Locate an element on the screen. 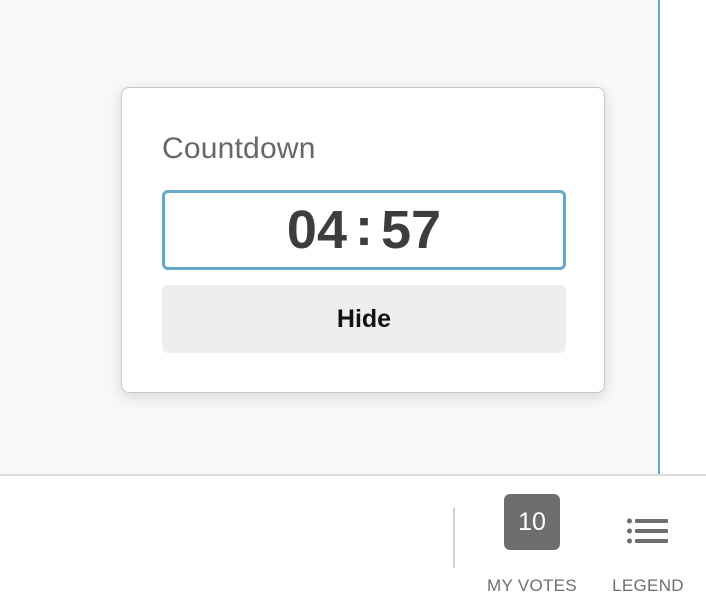  hide-button: Hide is located at coordinates (364, 319).